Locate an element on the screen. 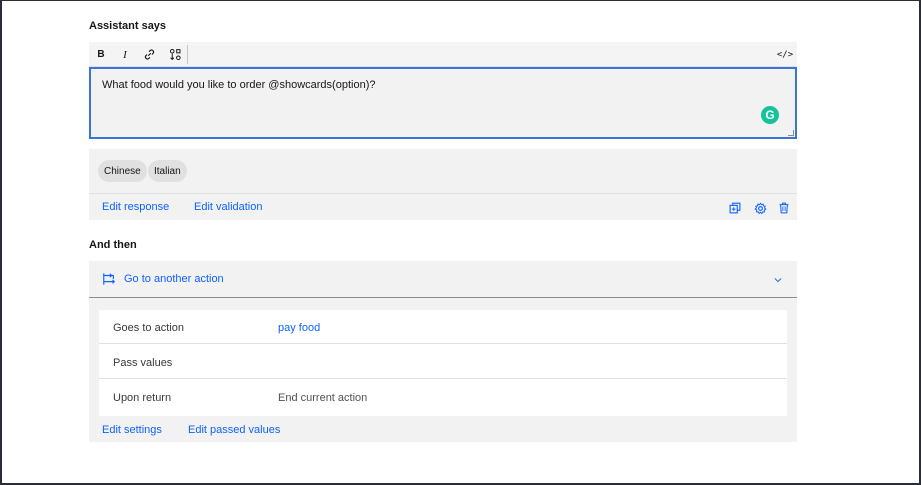  assistant-says-heading: Assistant says is located at coordinates (128, 26).